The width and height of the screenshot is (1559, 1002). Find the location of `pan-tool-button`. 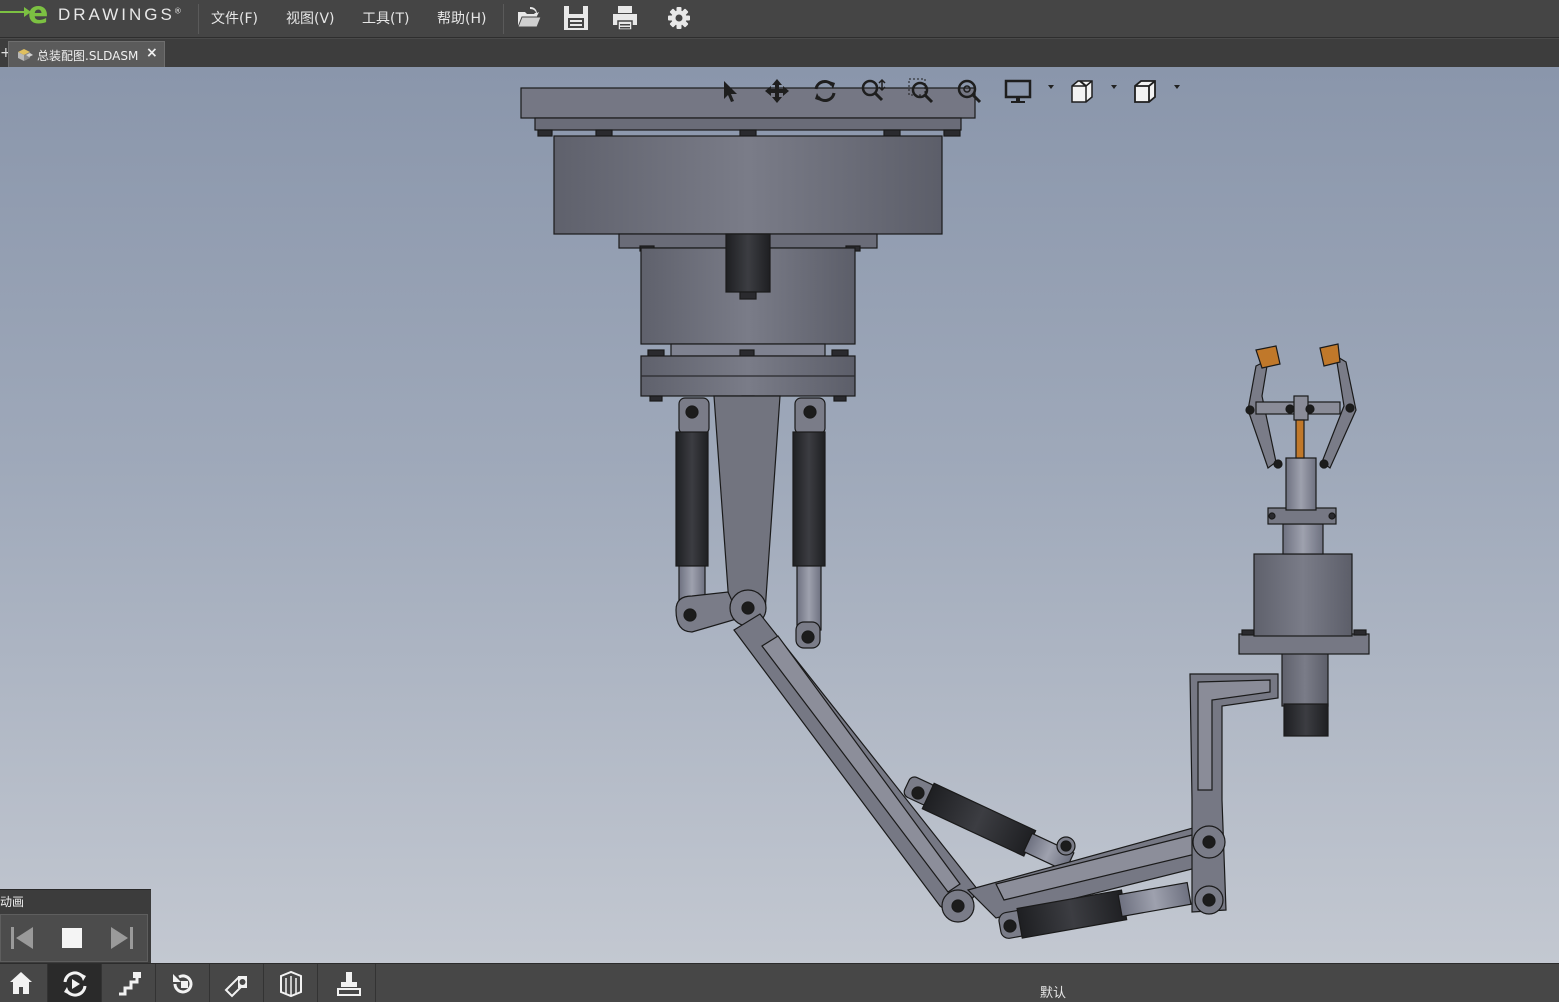

pan-tool-button is located at coordinates (777, 91).